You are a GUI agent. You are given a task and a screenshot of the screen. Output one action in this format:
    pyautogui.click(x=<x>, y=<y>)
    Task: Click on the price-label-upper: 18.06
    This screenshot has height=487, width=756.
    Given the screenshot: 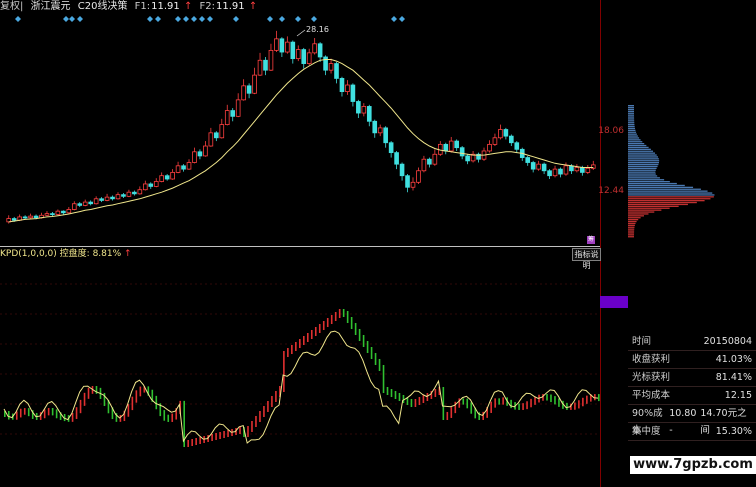 What is the action you would take?
    pyautogui.click(x=611, y=131)
    